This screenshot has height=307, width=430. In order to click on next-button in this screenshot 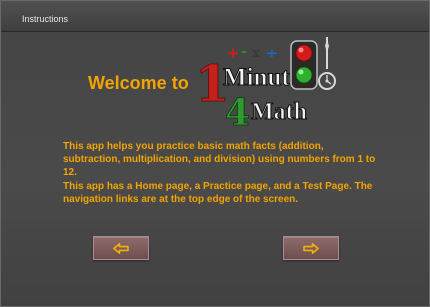, I will do `click(311, 248)`.